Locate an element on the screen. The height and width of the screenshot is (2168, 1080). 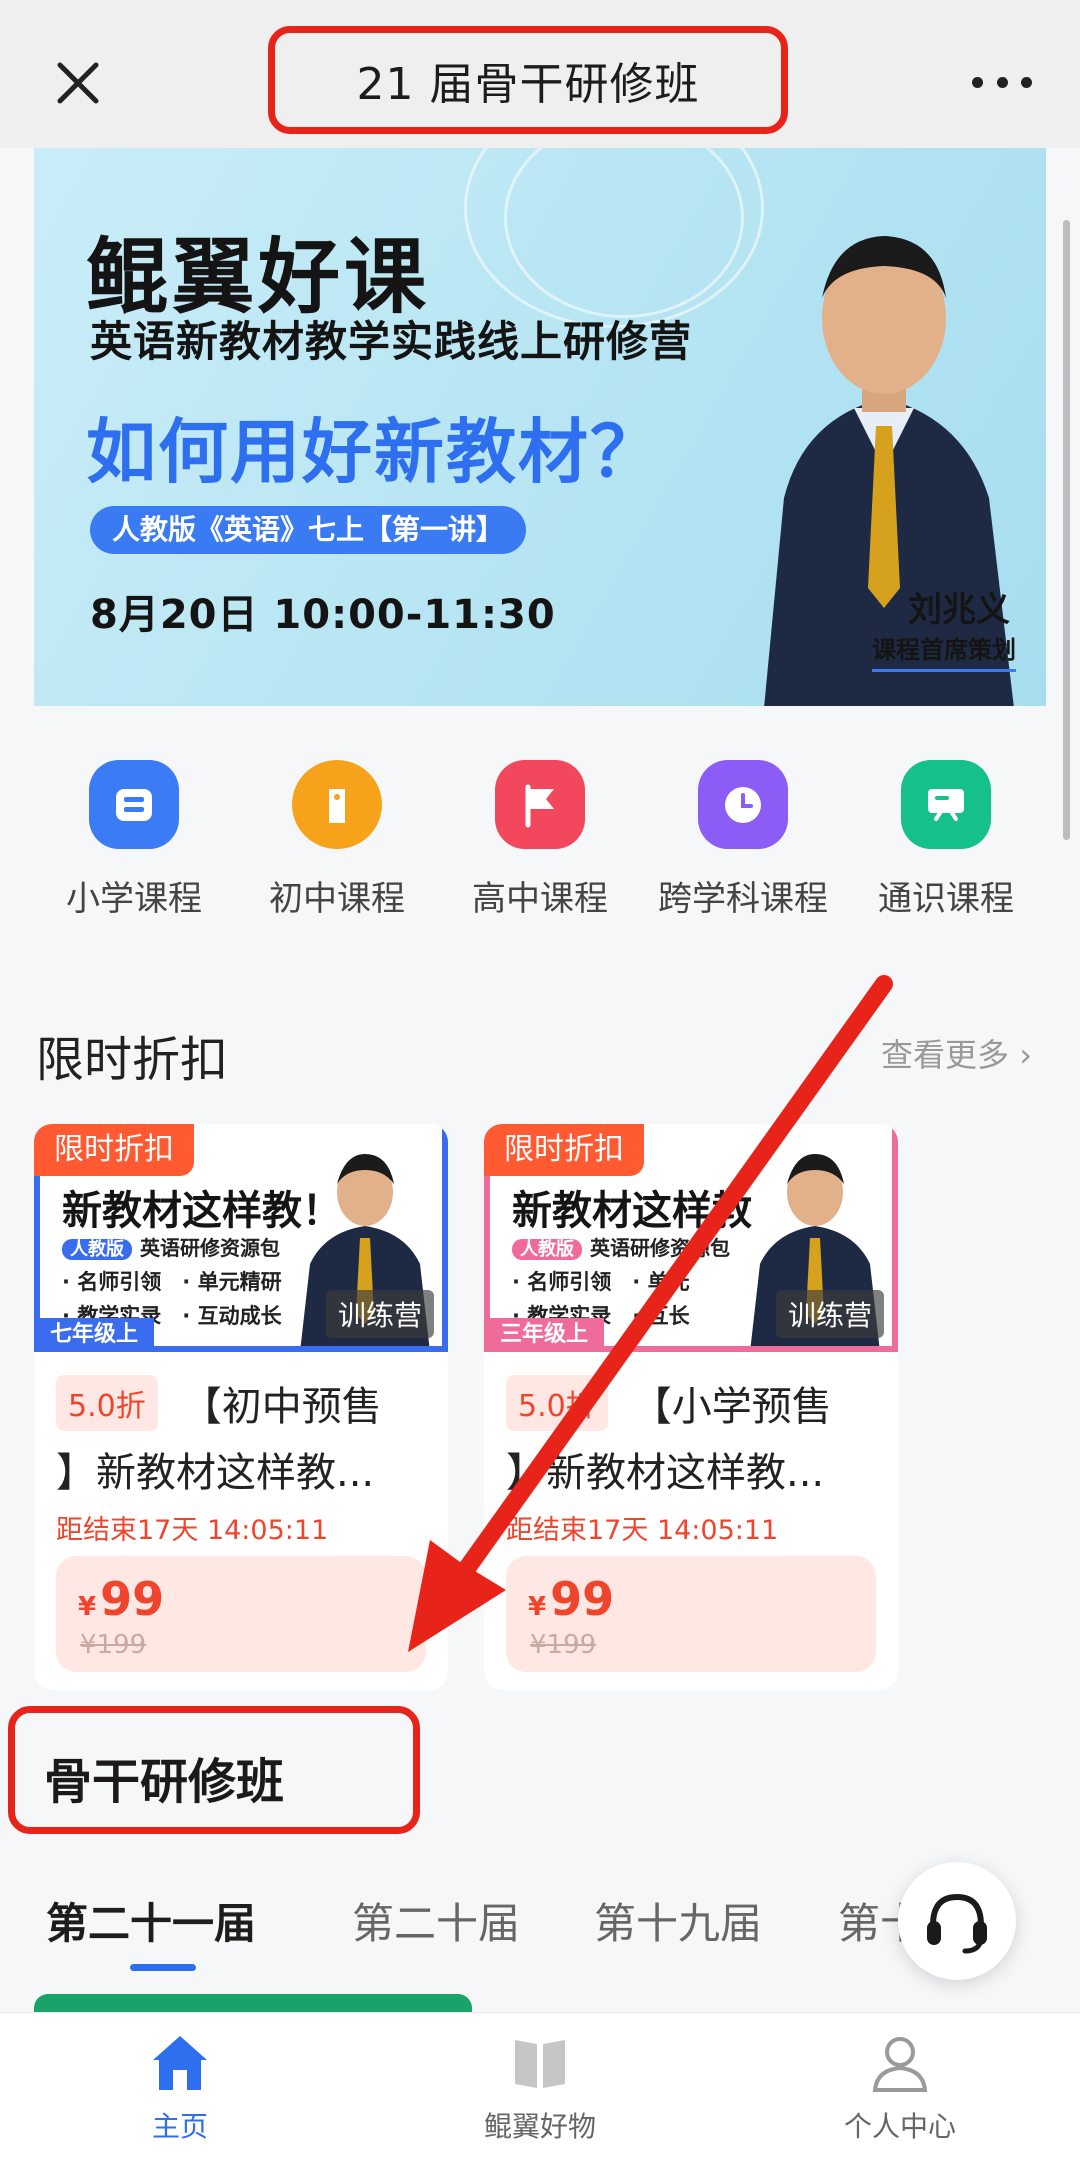
headset-icon is located at coordinates (957, 1923).